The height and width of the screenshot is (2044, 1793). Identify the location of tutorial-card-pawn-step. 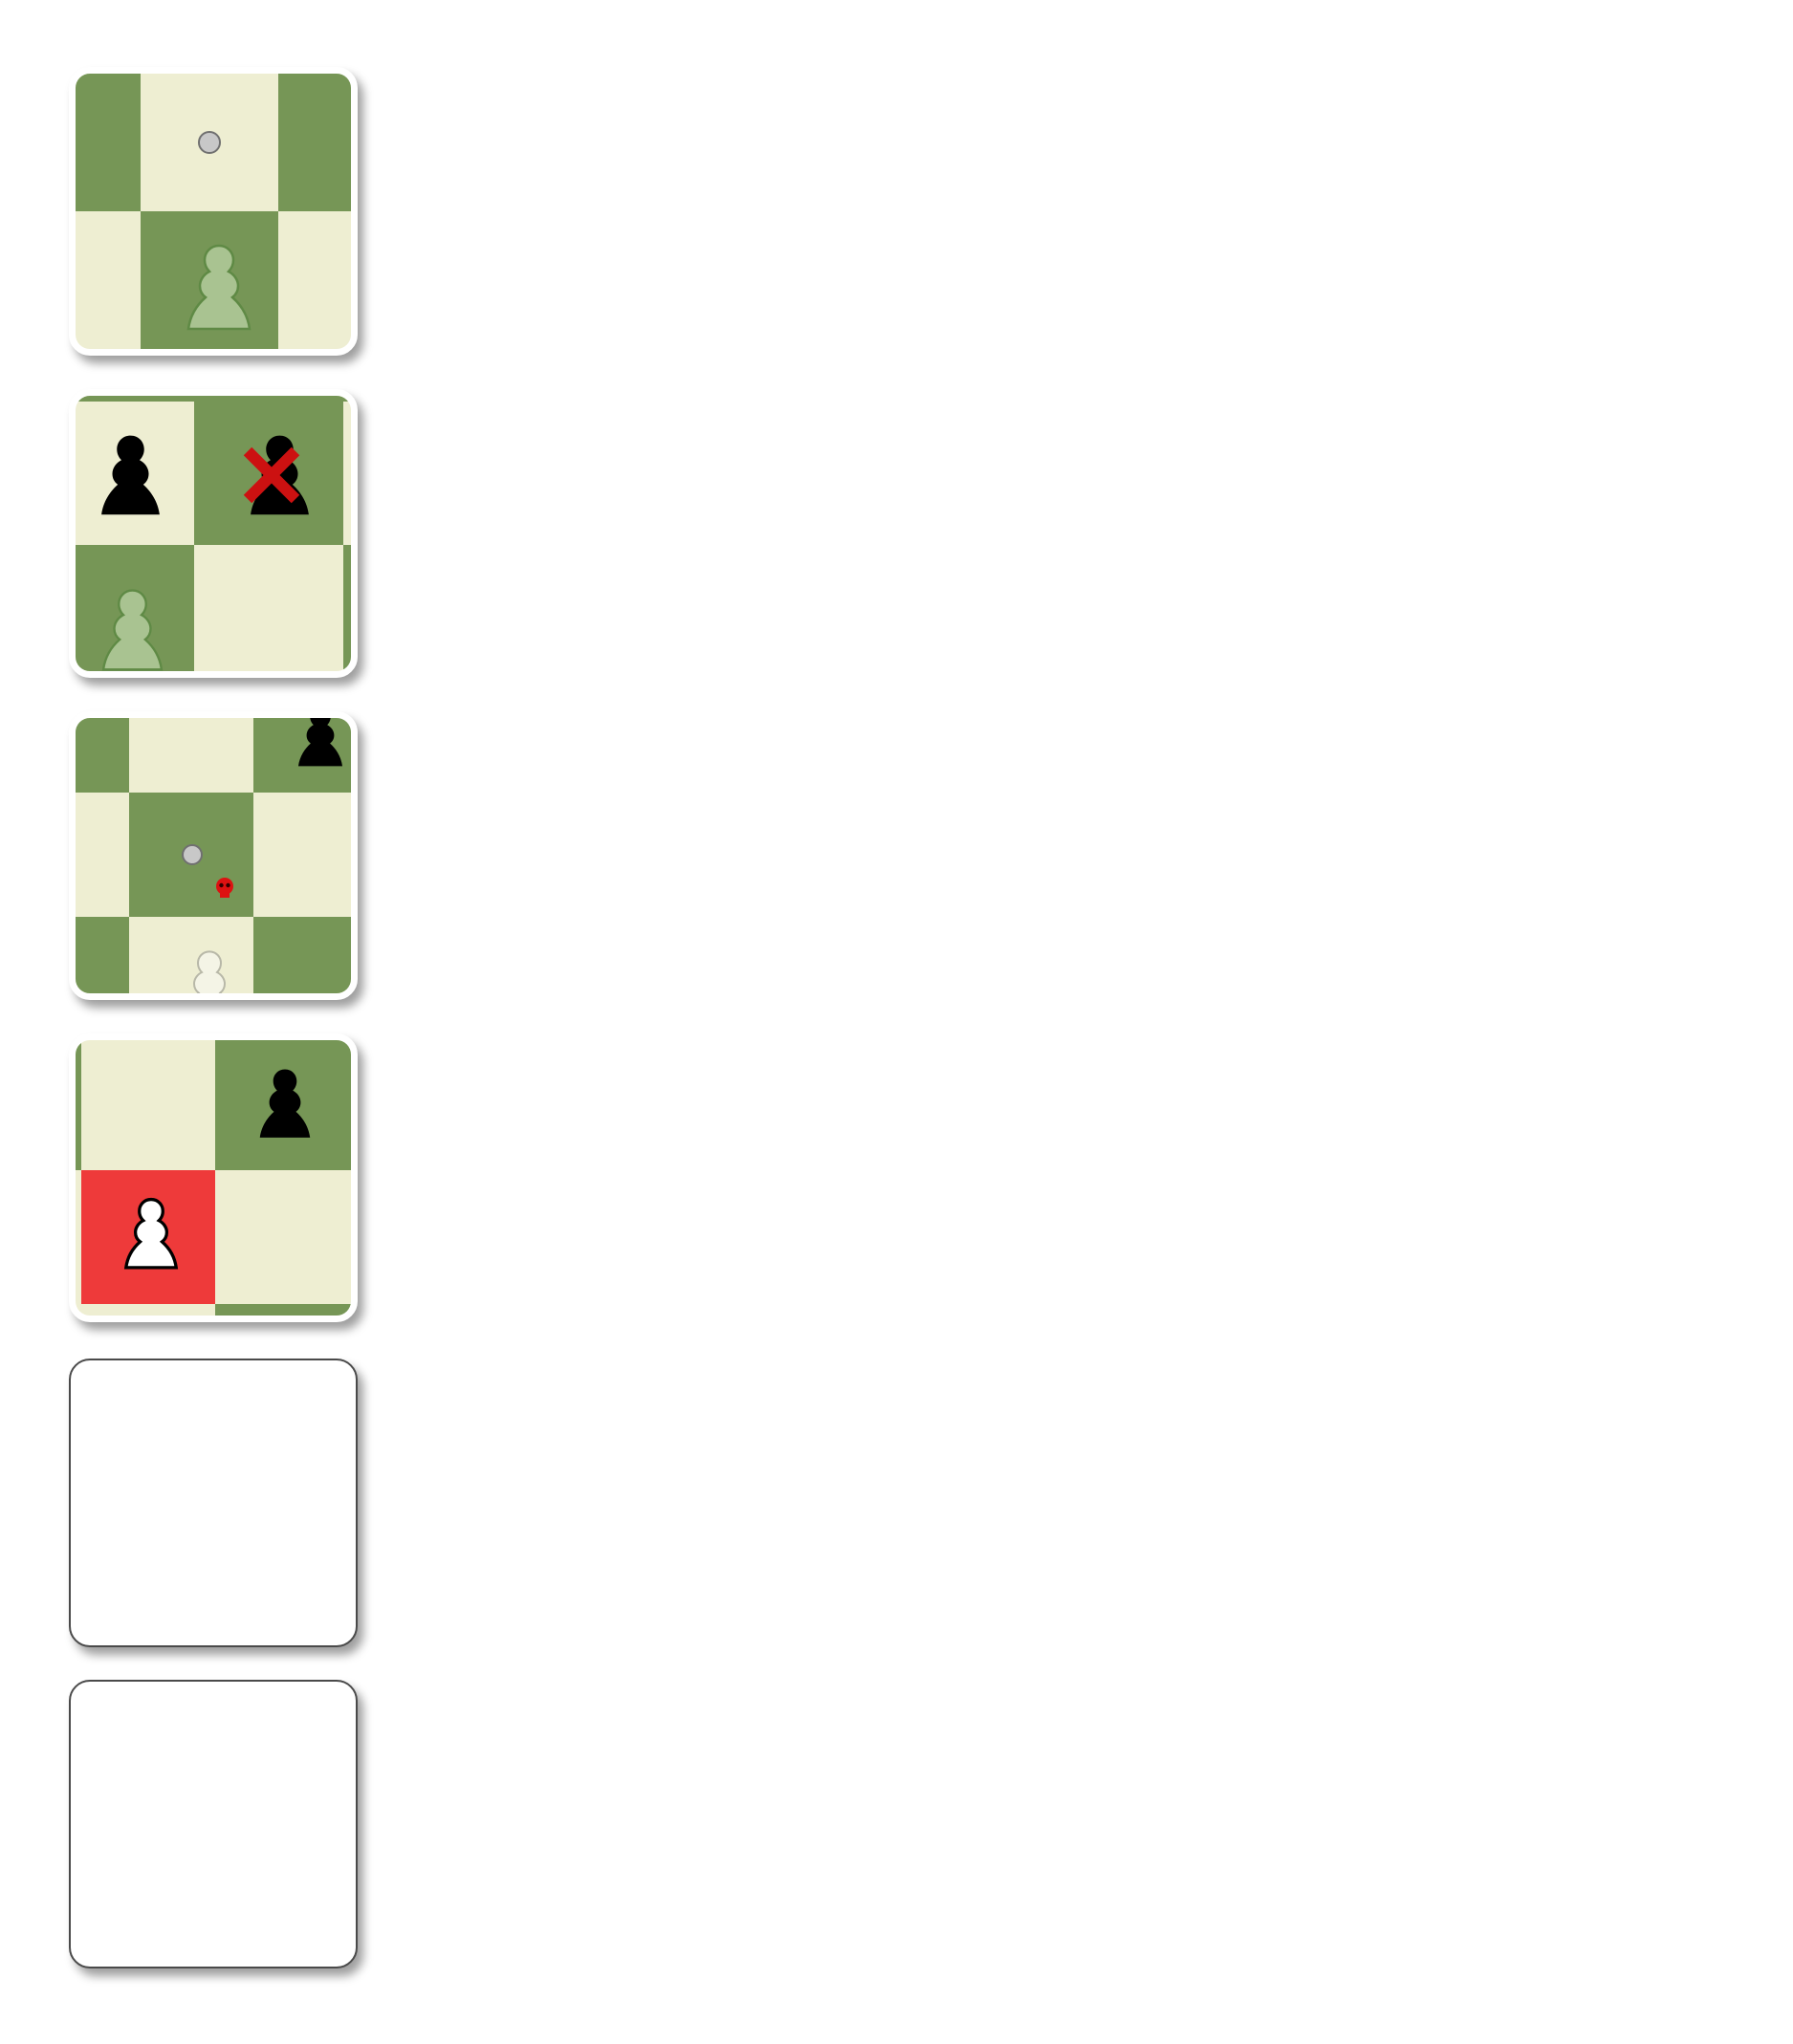
(213, 211).